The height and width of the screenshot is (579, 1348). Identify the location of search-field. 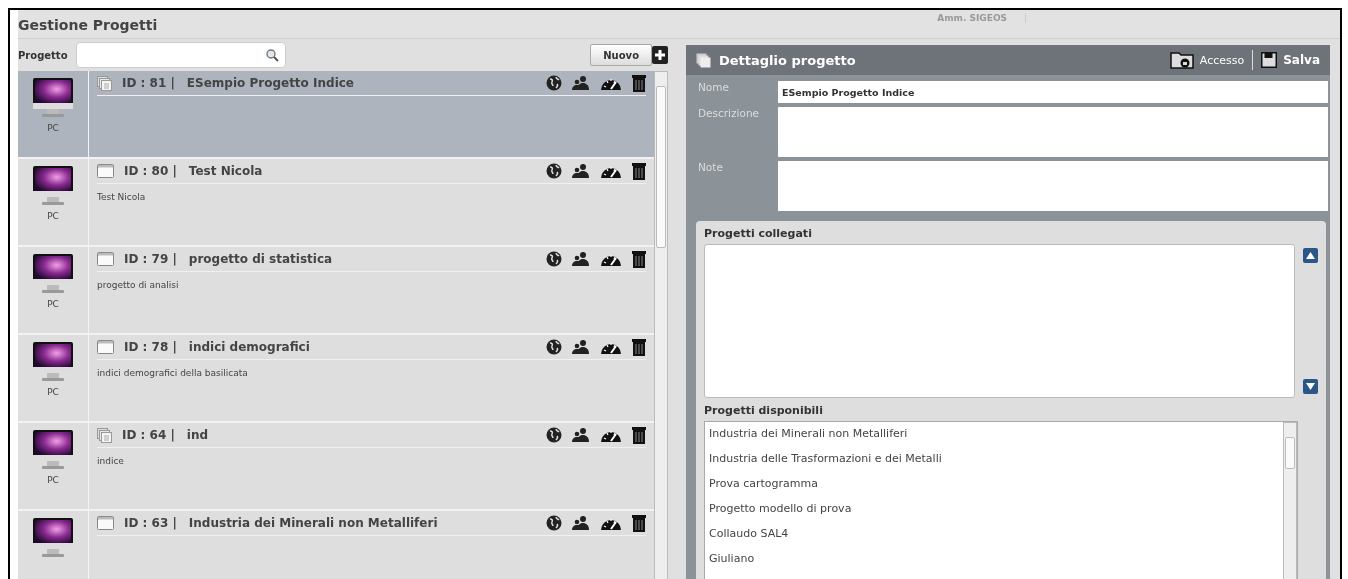
(180, 55).